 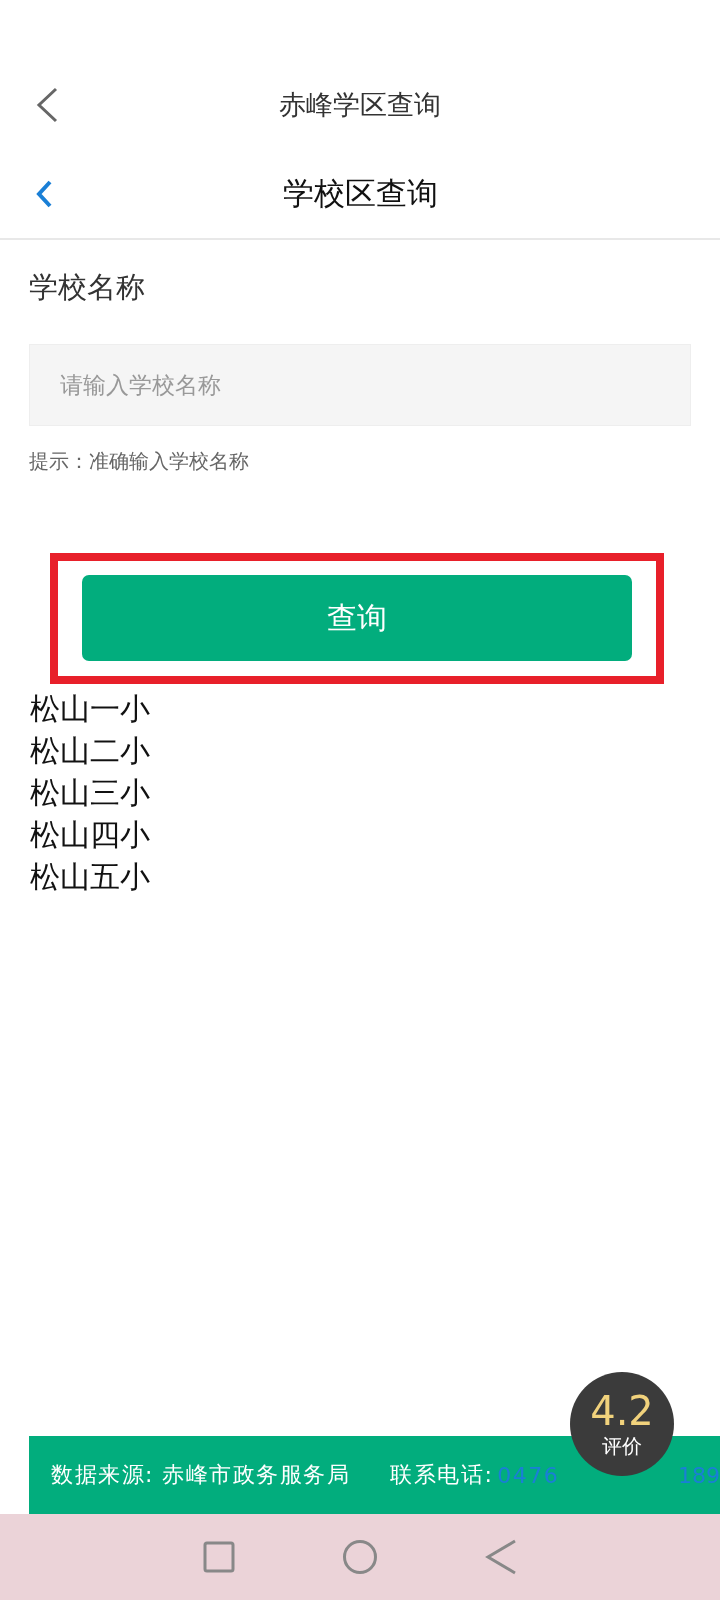 I want to click on page-title: 学校区查询, so click(x=360, y=193).